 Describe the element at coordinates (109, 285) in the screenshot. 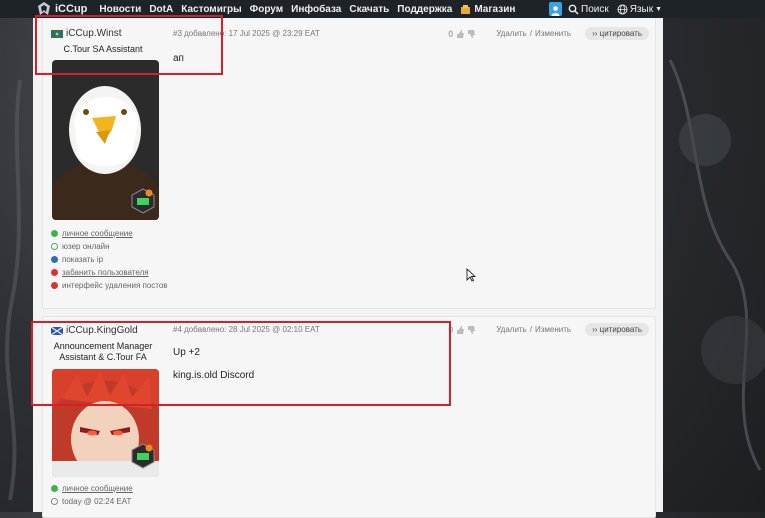

I see `post-delete-interface-link: интерфейс удаления постов` at that location.